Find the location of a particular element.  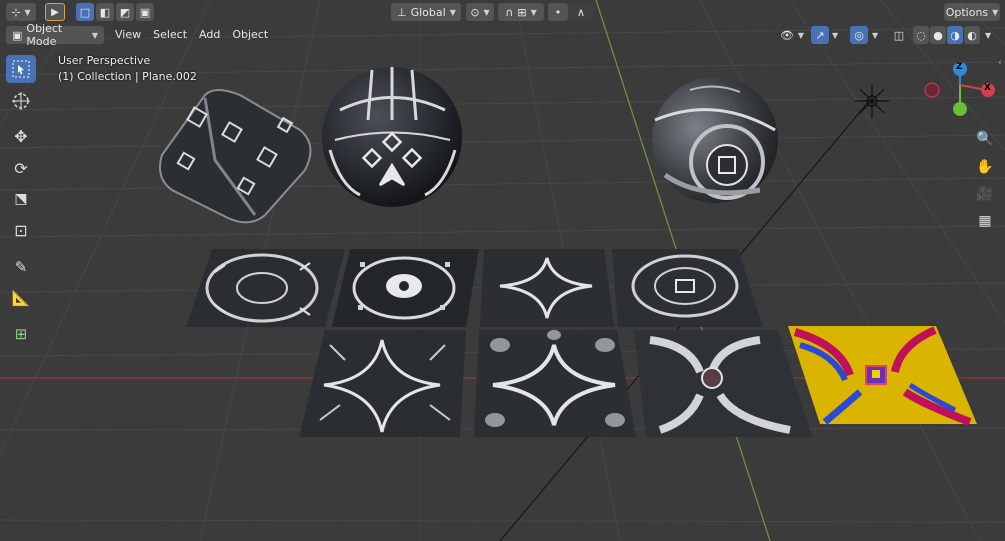

grid-view-icon: ▦ is located at coordinates (985, 221).